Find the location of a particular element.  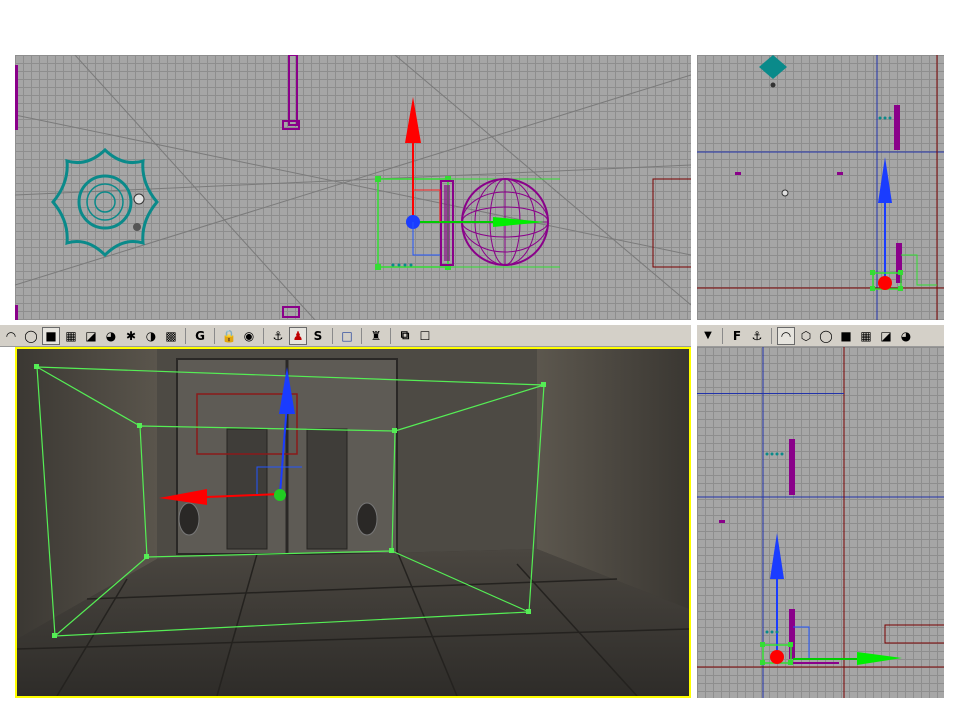

red-actor-icon: ♟ is located at coordinates (298, 335).